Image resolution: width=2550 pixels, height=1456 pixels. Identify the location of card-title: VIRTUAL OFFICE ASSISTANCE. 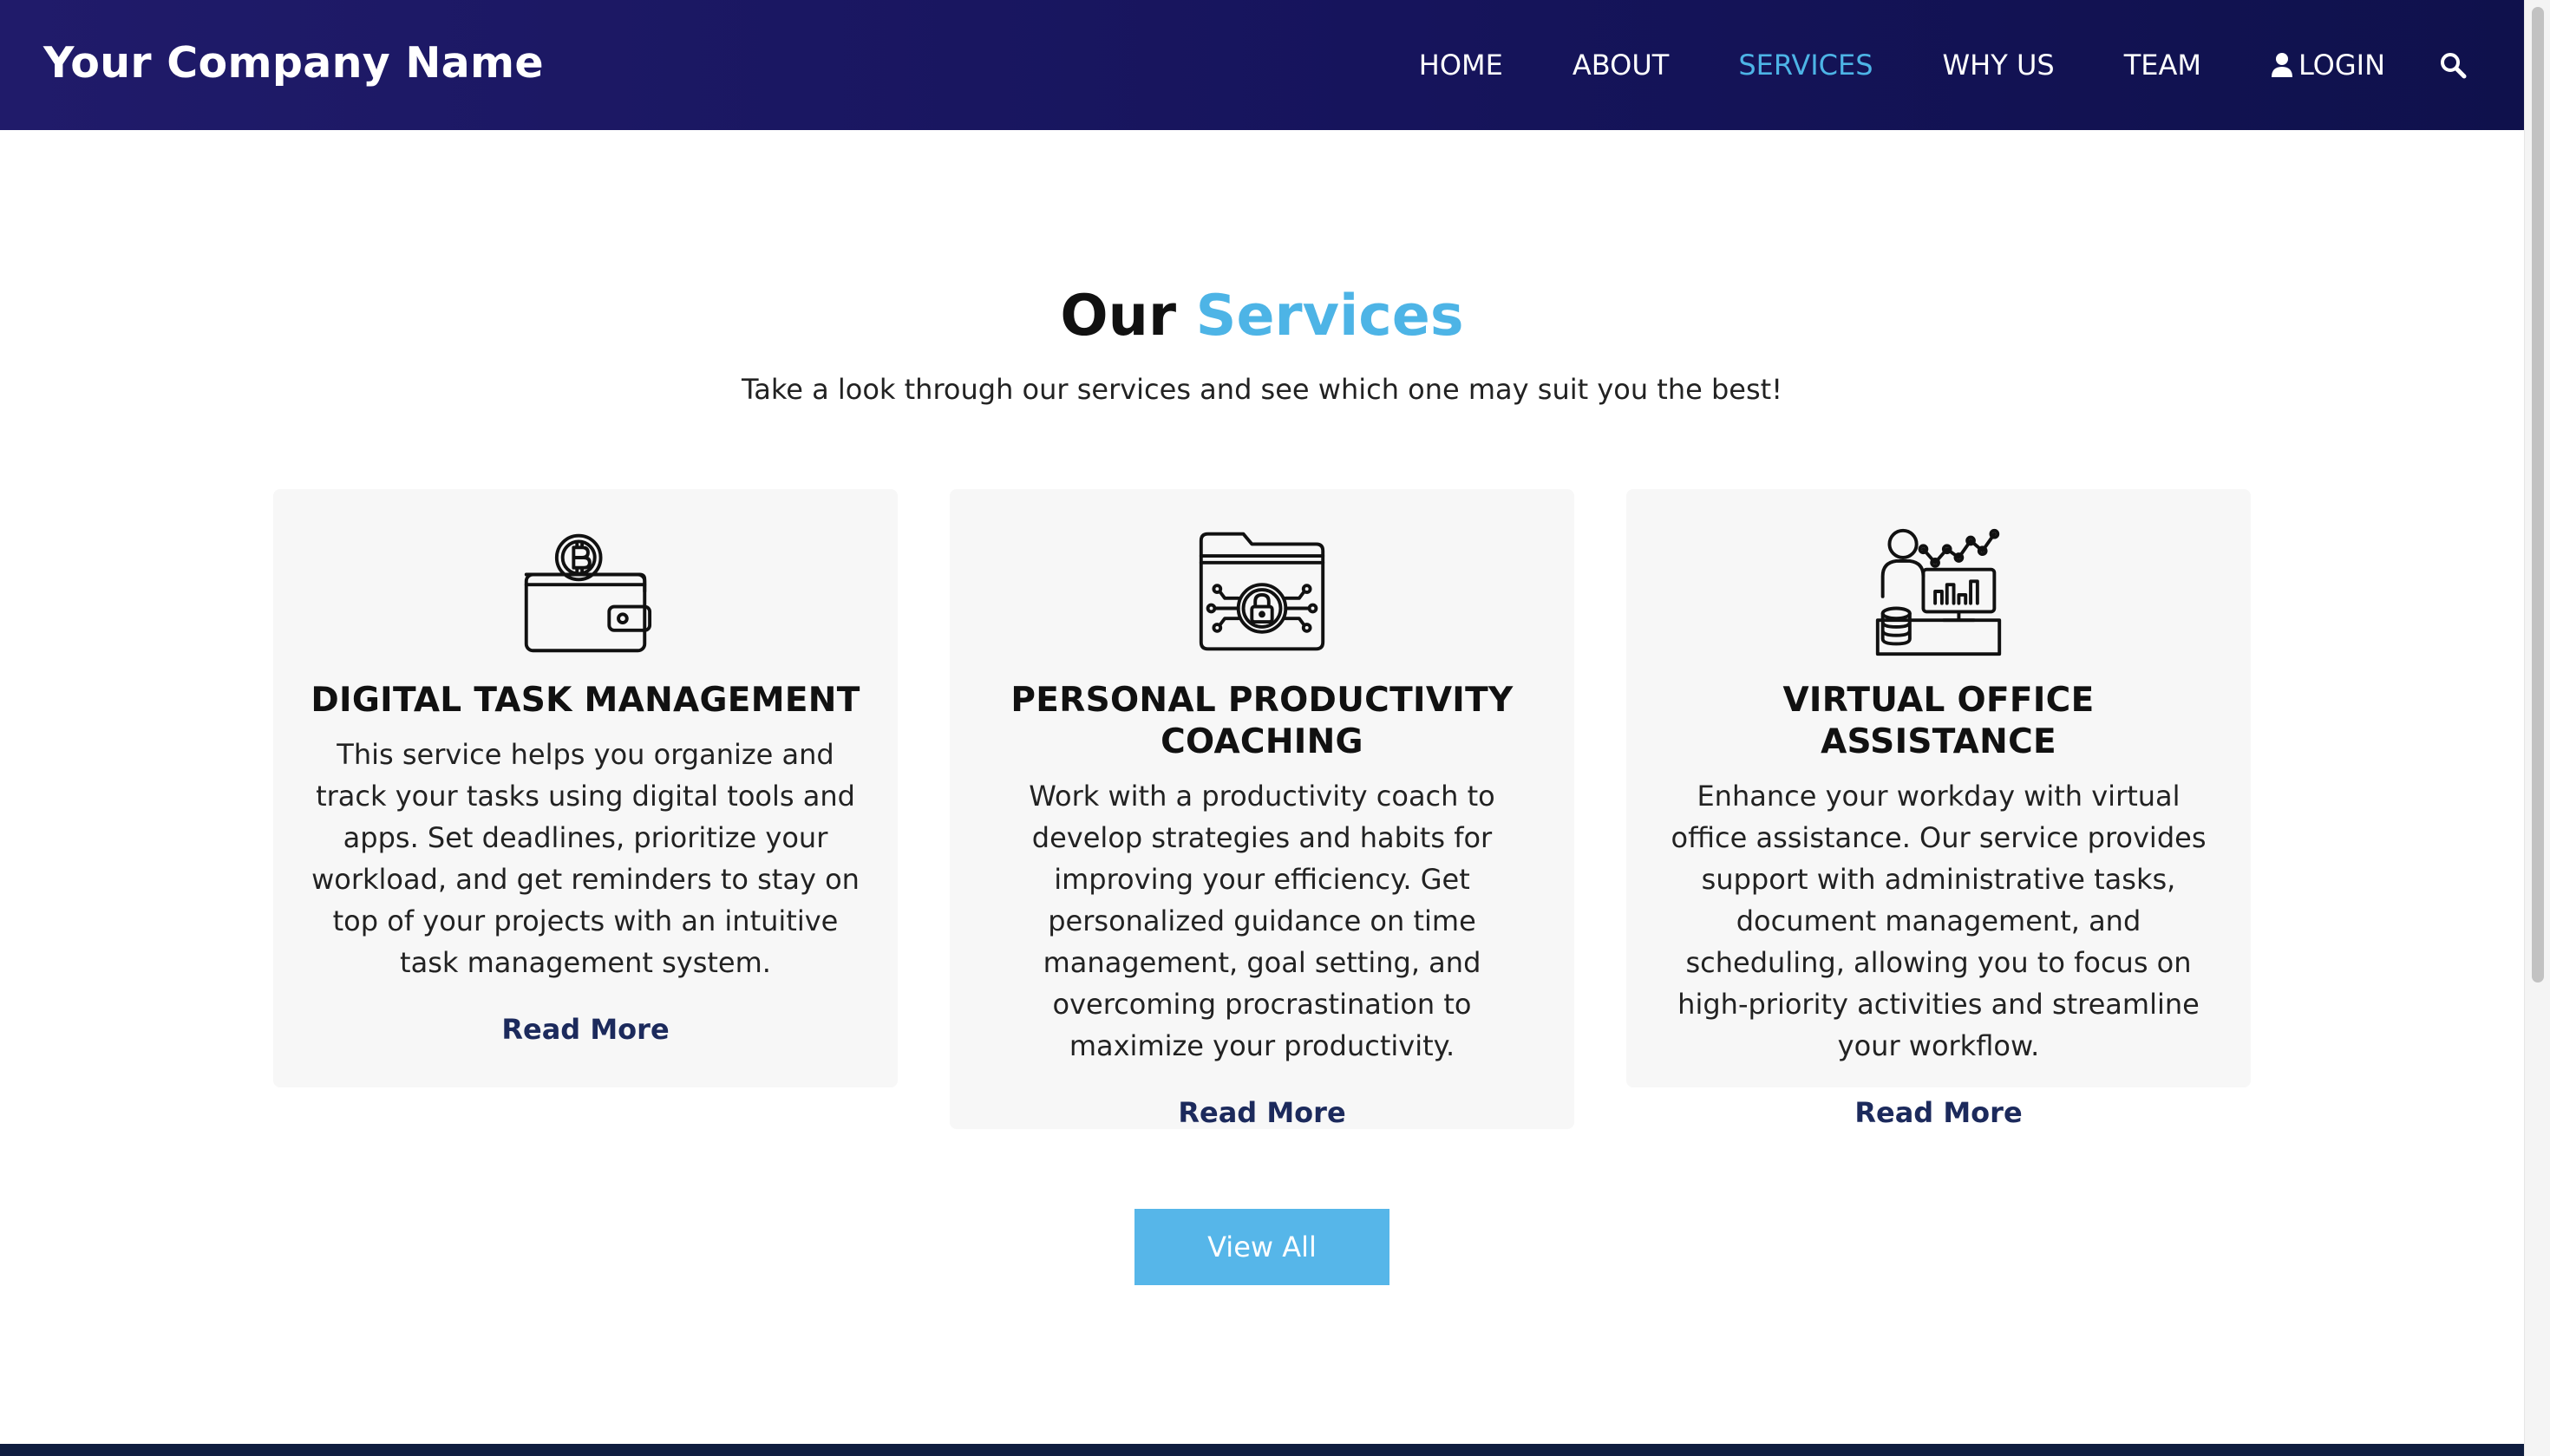
(1938, 721).